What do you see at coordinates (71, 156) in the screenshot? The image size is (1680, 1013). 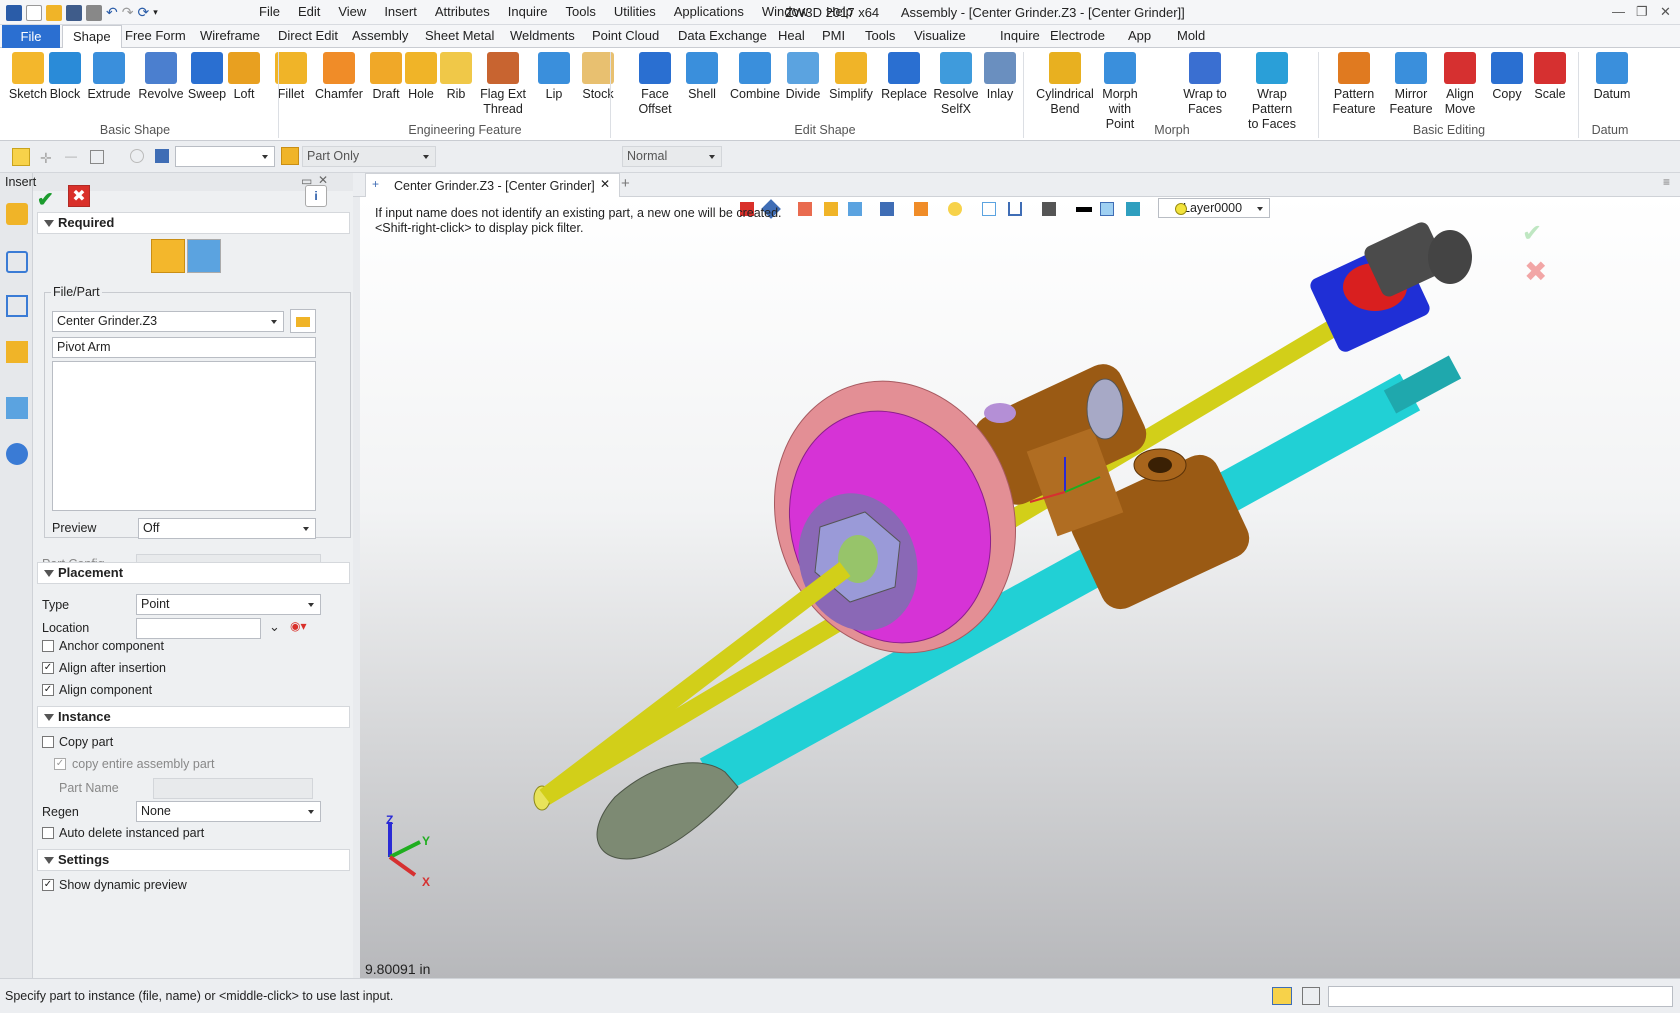 I see `minus-icon: —` at bounding box center [71, 156].